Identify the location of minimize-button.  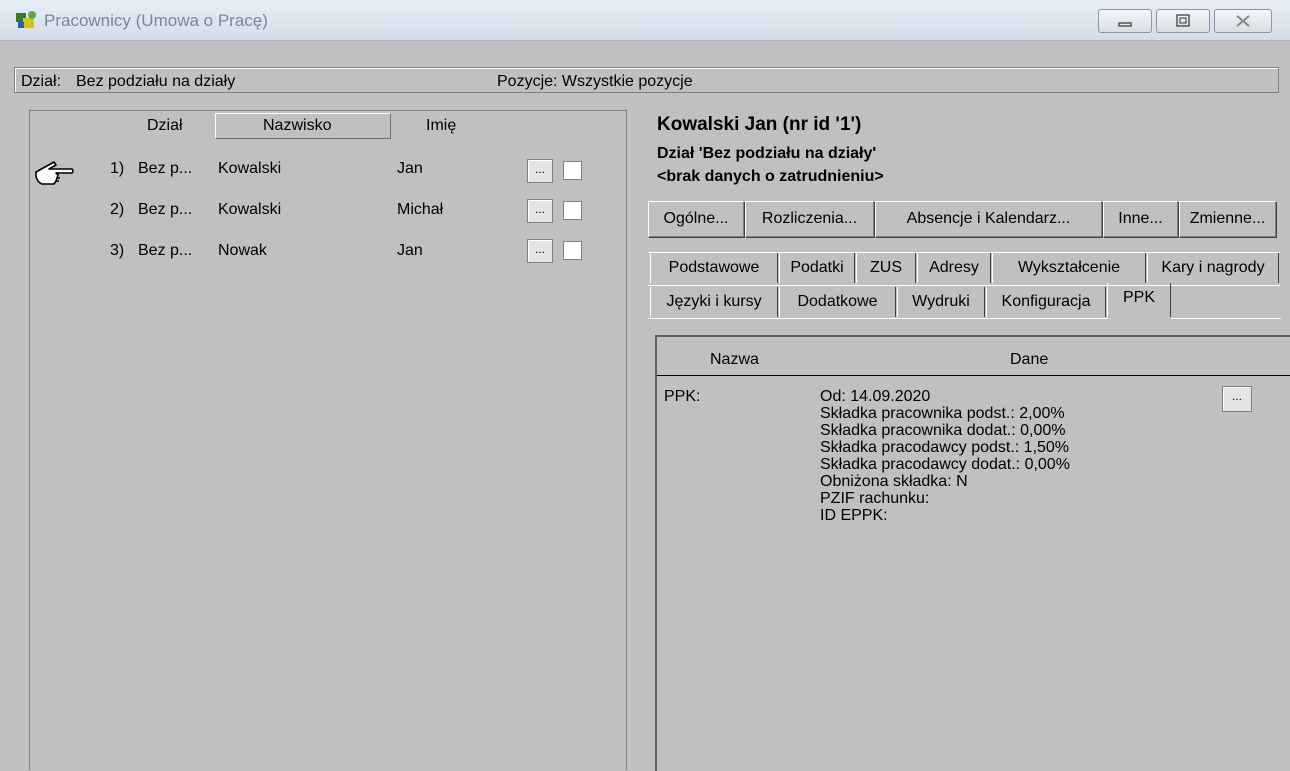
(1125, 21).